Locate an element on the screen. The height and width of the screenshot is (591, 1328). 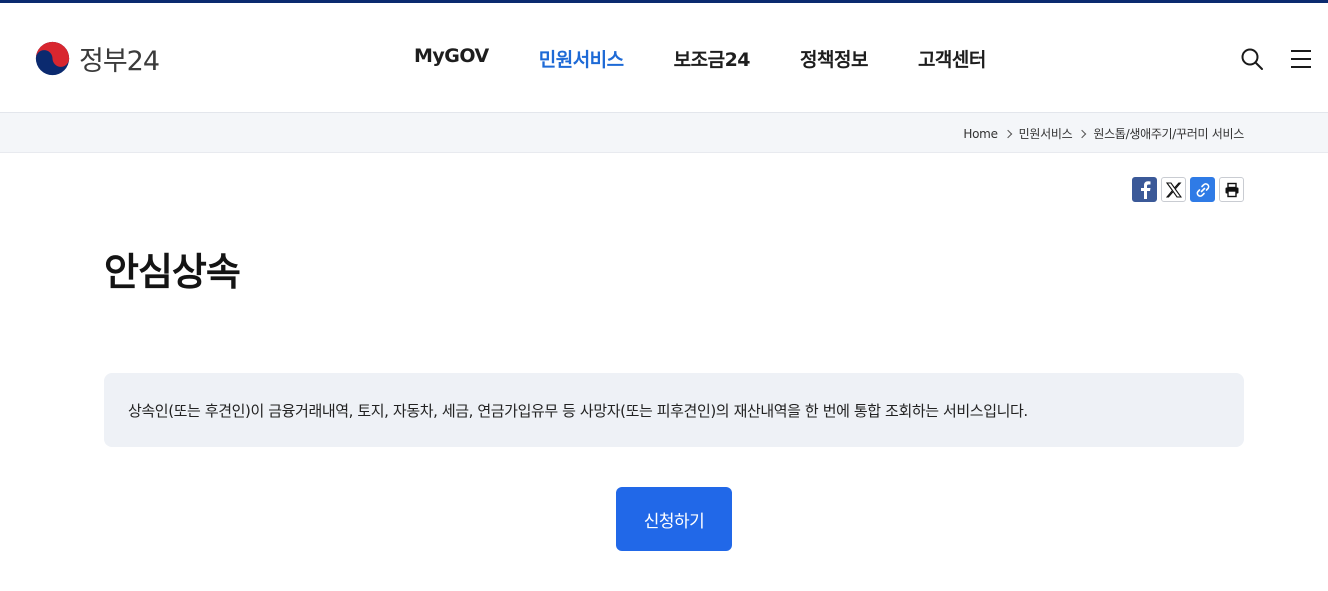
nav-item-civil-service: 민원서비스 is located at coordinates (581, 58).